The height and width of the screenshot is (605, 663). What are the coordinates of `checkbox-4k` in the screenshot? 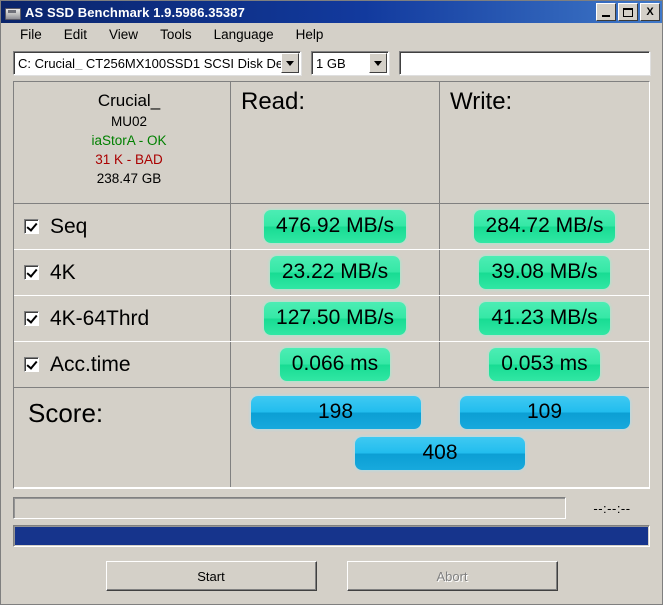 It's located at (31, 272).